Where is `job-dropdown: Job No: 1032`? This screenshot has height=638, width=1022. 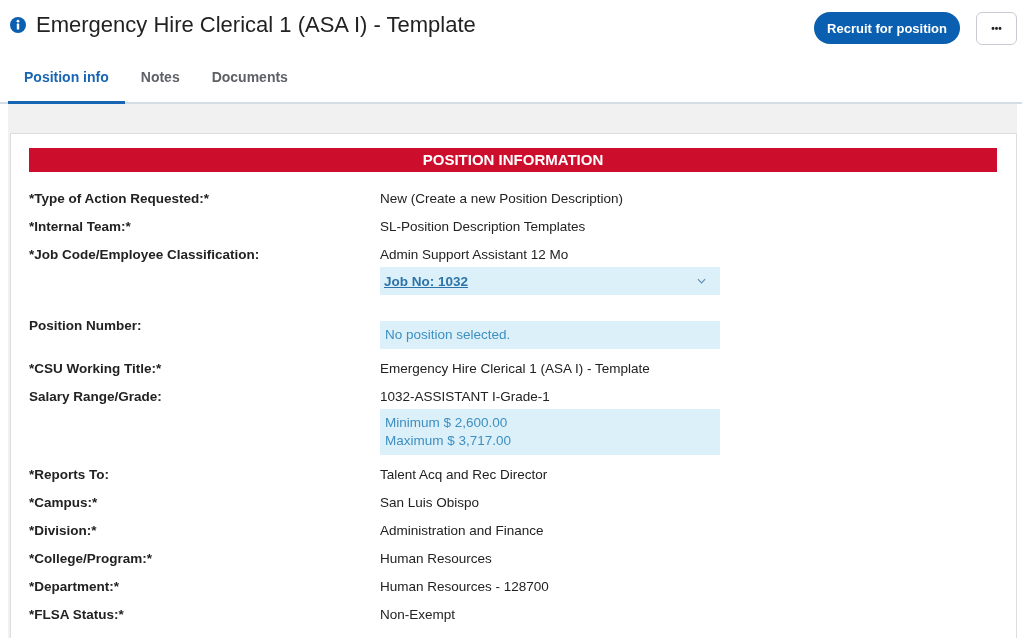
job-dropdown: Job No: 1032 is located at coordinates (550, 281).